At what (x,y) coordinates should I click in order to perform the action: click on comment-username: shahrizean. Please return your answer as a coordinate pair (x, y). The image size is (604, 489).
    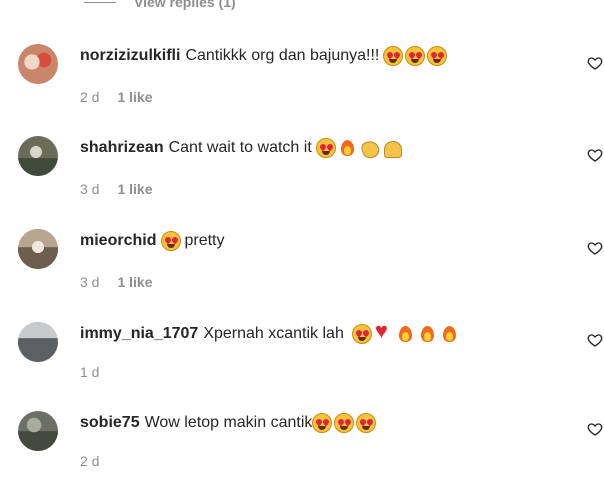
    Looking at the image, I should click on (122, 148).